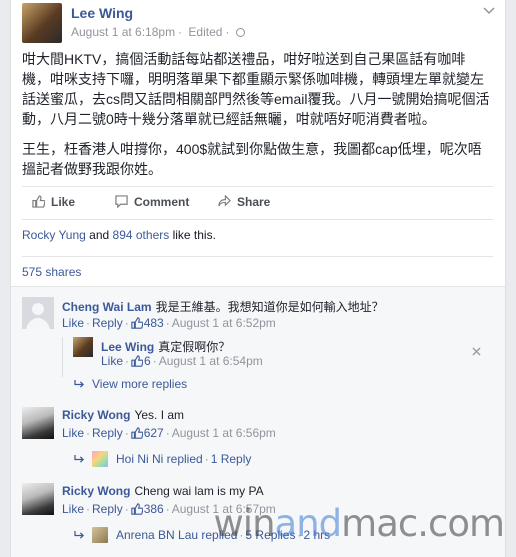 The height and width of the screenshot is (557, 516). What do you see at coordinates (423, 523) in the screenshot?
I see `watermark-part: mac.com` at bounding box center [423, 523].